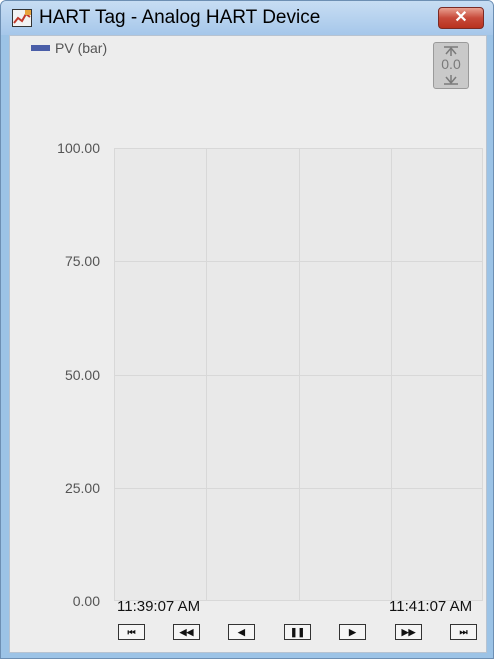 This screenshot has width=494, height=659. What do you see at coordinates (431, 606) in the screenshot?
I see `x-tick-label: 11:41:07 AM` at bounding box center [431, 606].